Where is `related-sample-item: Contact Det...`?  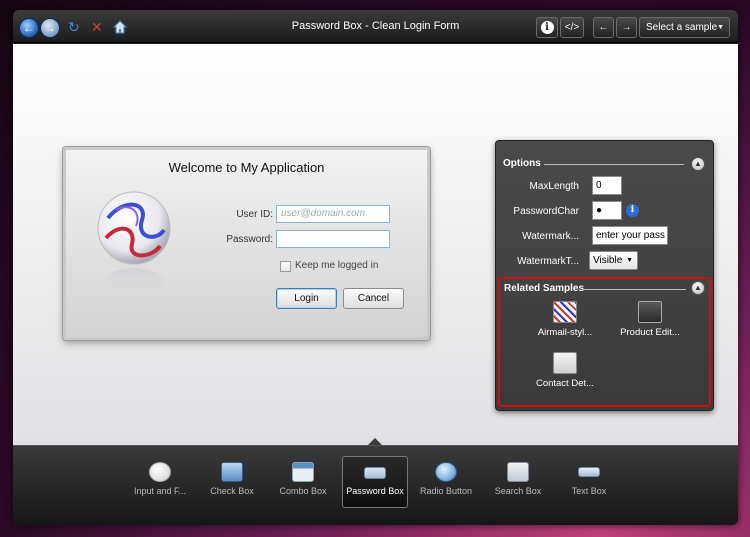 related-sample-item: Contact Det... is located at coordinates (565, 370).